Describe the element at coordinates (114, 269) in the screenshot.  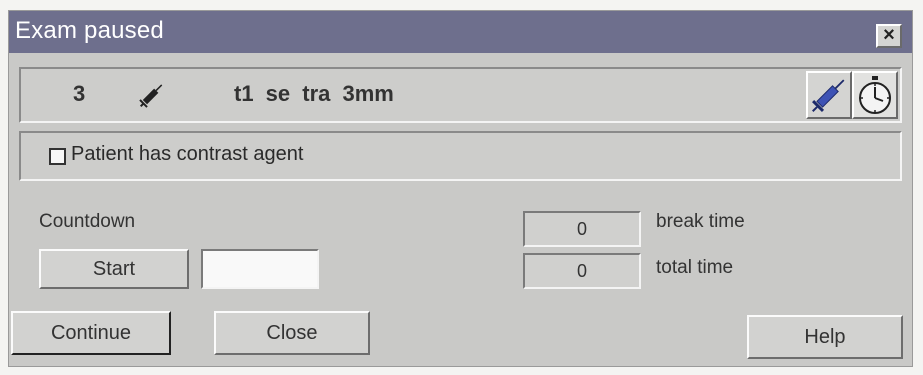
I see `start-button: Start` at that location.